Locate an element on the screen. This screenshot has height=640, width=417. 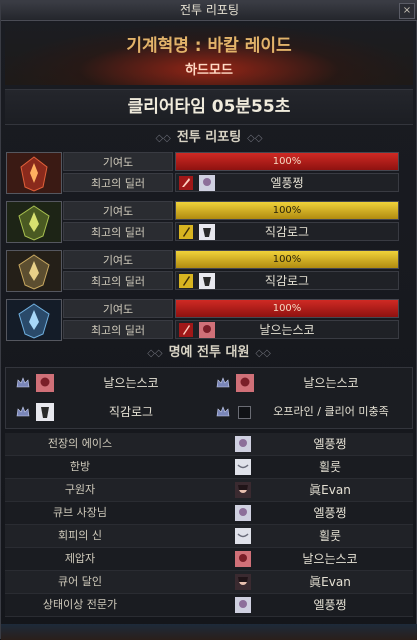
honor-member-name: 오프라인 / 클리어 미충족 is located at coordinates (331, 411).